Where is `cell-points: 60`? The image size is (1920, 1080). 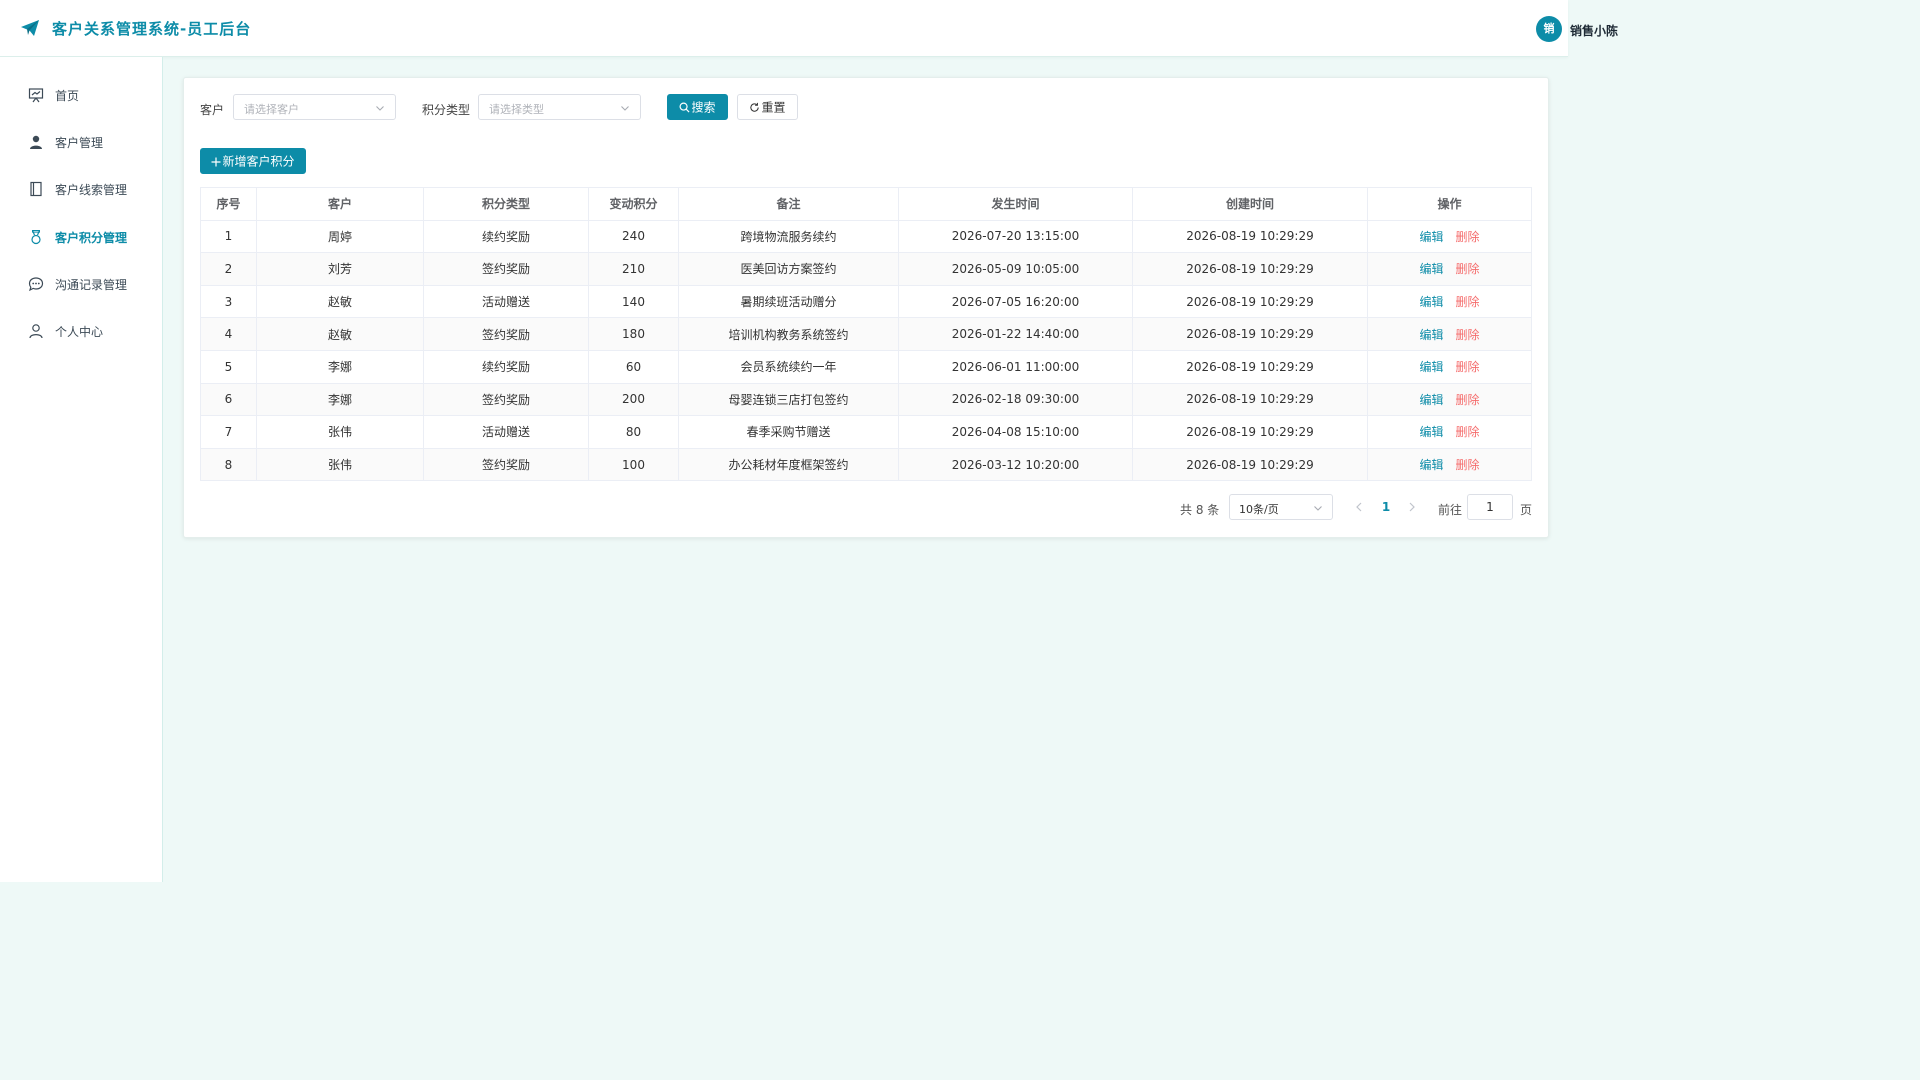
cell-points: 60 is located at coordinates (633, 366).